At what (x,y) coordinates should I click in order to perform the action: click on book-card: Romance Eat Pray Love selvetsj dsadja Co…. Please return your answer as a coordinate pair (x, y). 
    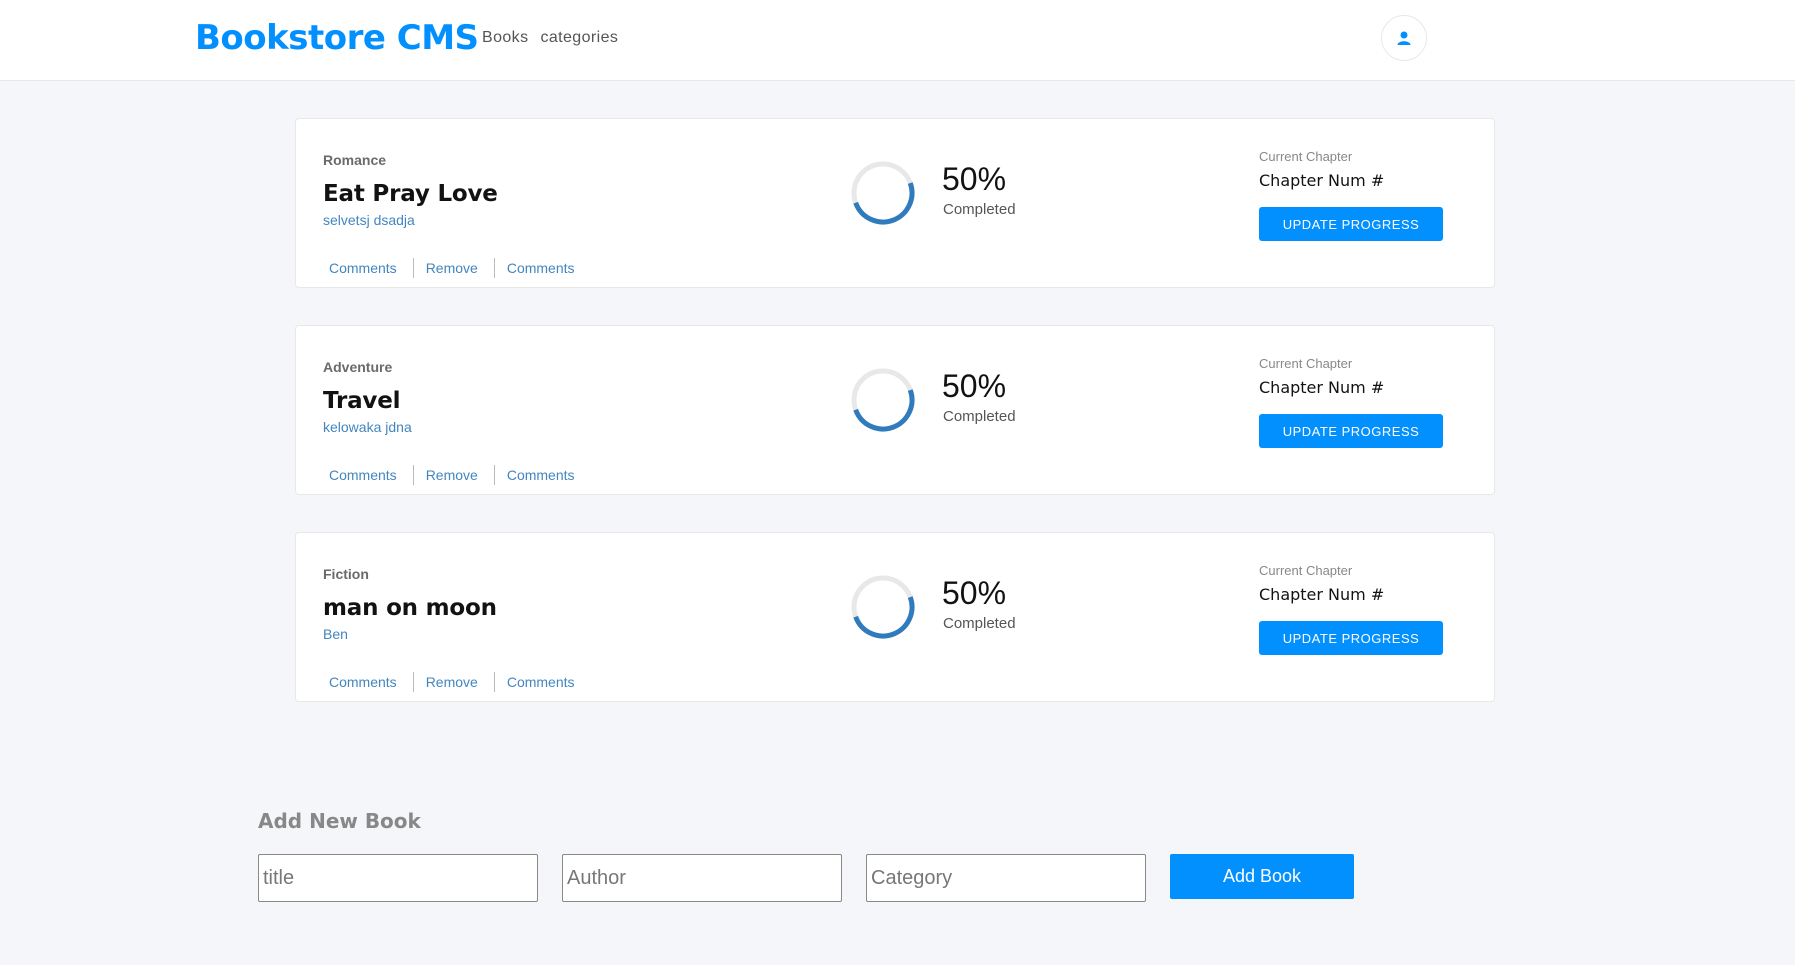
    Looking at the image, I should click on (895, 203).